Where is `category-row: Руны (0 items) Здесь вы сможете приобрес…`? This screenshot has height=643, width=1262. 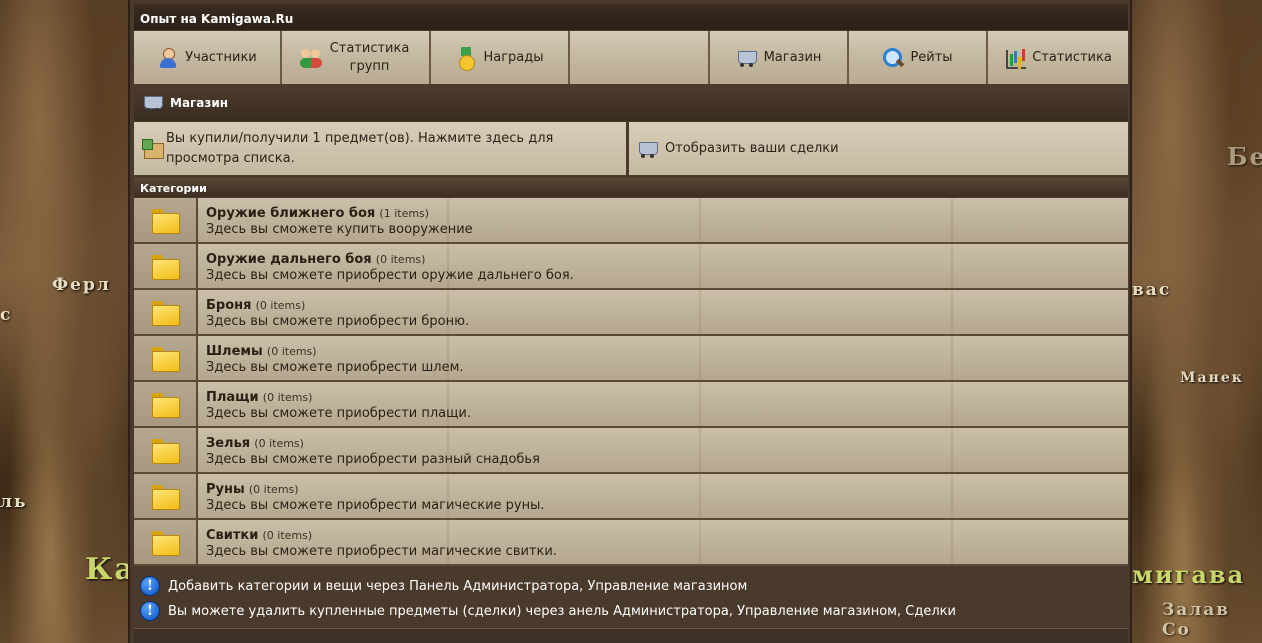 category-row: Руны (0 items) Здесь вы сможете приобрес… is located at coordinates (631, 497).